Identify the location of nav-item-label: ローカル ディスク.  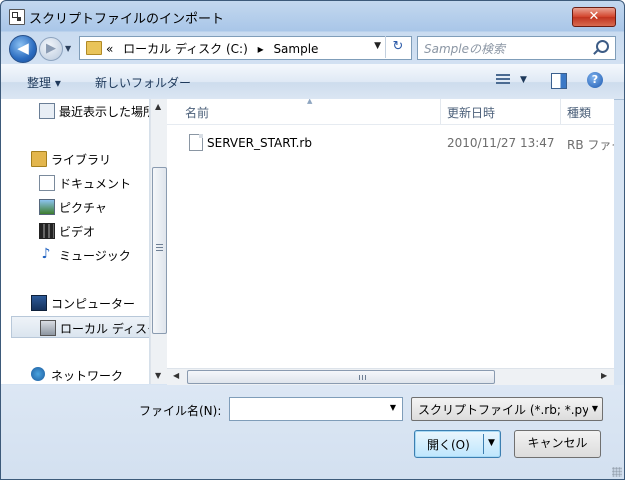
(105, 329).